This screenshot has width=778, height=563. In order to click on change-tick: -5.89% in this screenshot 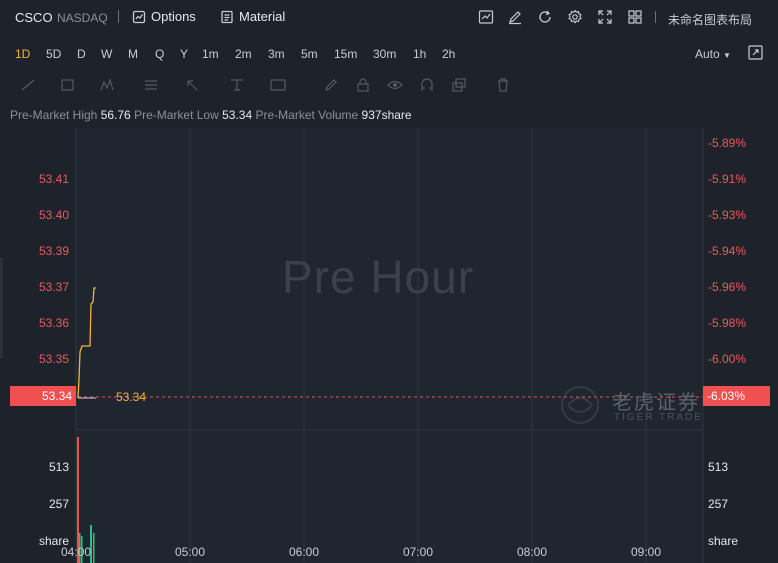, I will do `click(727, 143)`.